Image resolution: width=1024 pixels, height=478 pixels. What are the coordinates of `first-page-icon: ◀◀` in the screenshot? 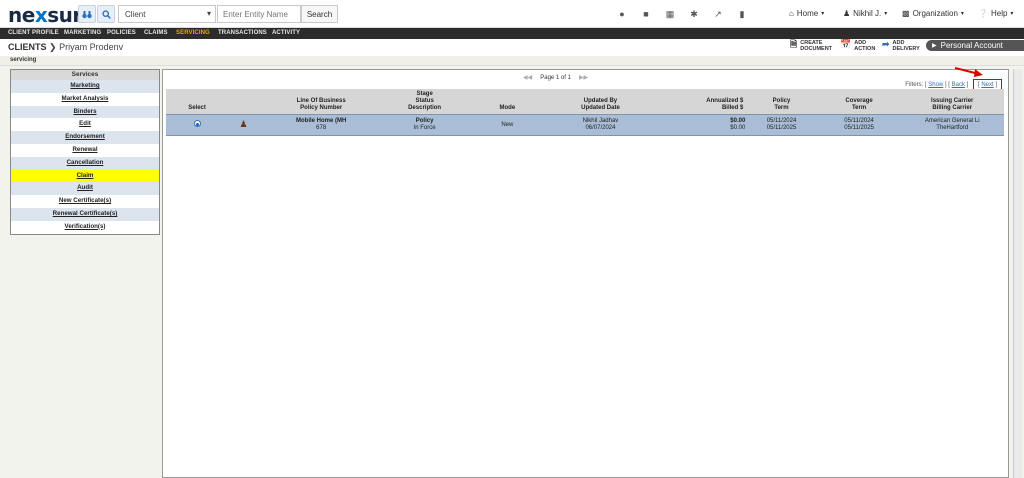 It's located at (527, 77).